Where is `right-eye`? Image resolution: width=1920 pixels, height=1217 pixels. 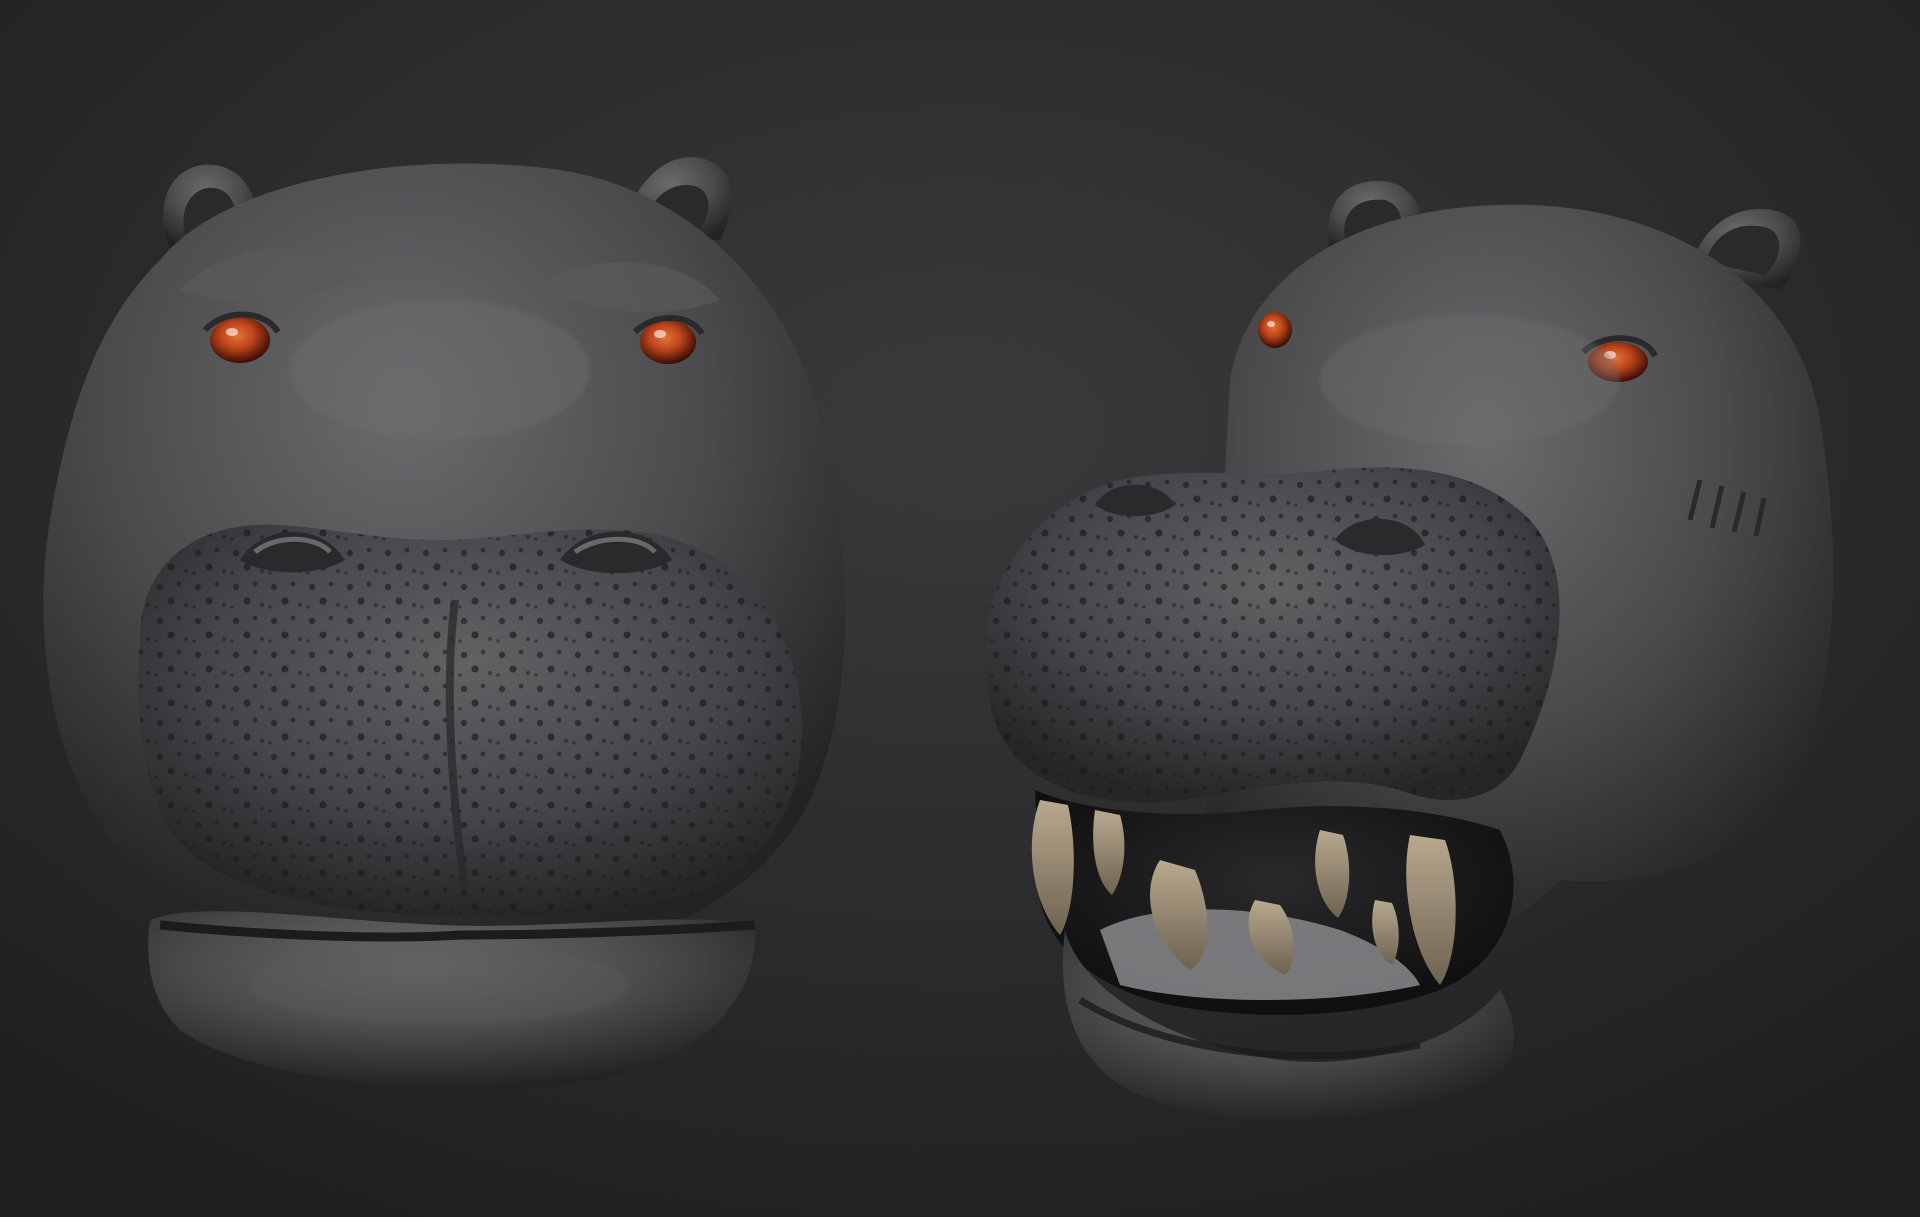
right-eye is located at coordinates (668, 342).